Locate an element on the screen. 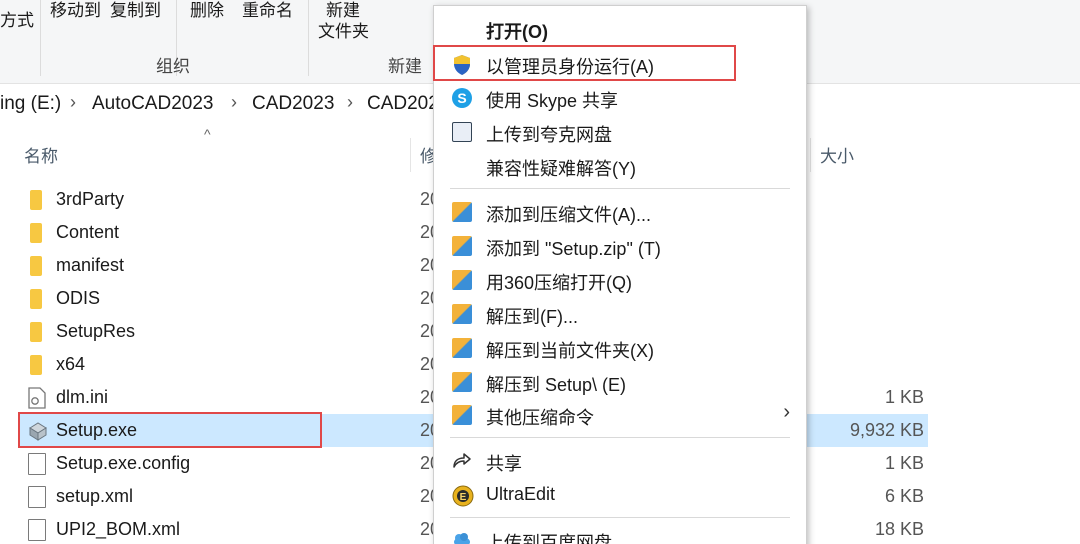  file-name: SetupRes is located at coordinates (96, 331).